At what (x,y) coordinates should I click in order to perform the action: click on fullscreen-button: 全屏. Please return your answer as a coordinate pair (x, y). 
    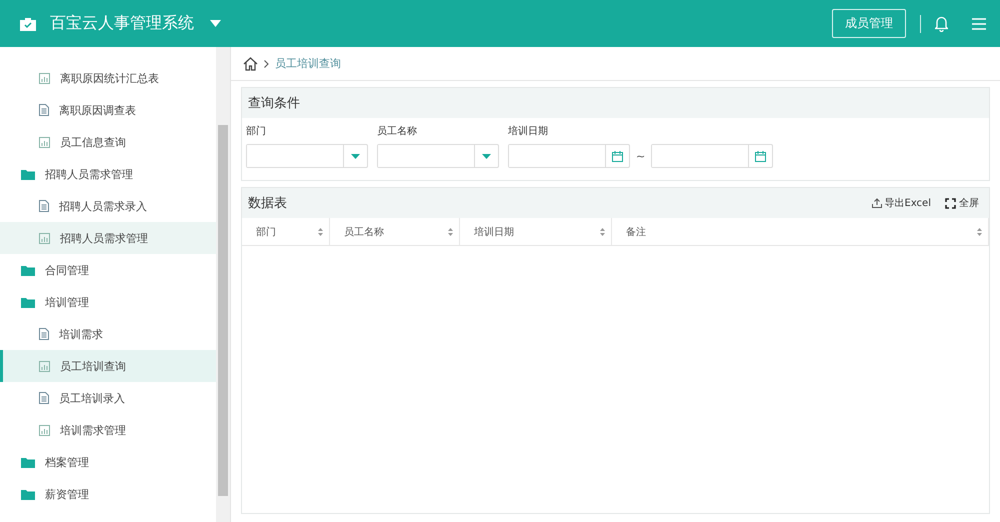
    Looking at the image, I should click on (962, 203).